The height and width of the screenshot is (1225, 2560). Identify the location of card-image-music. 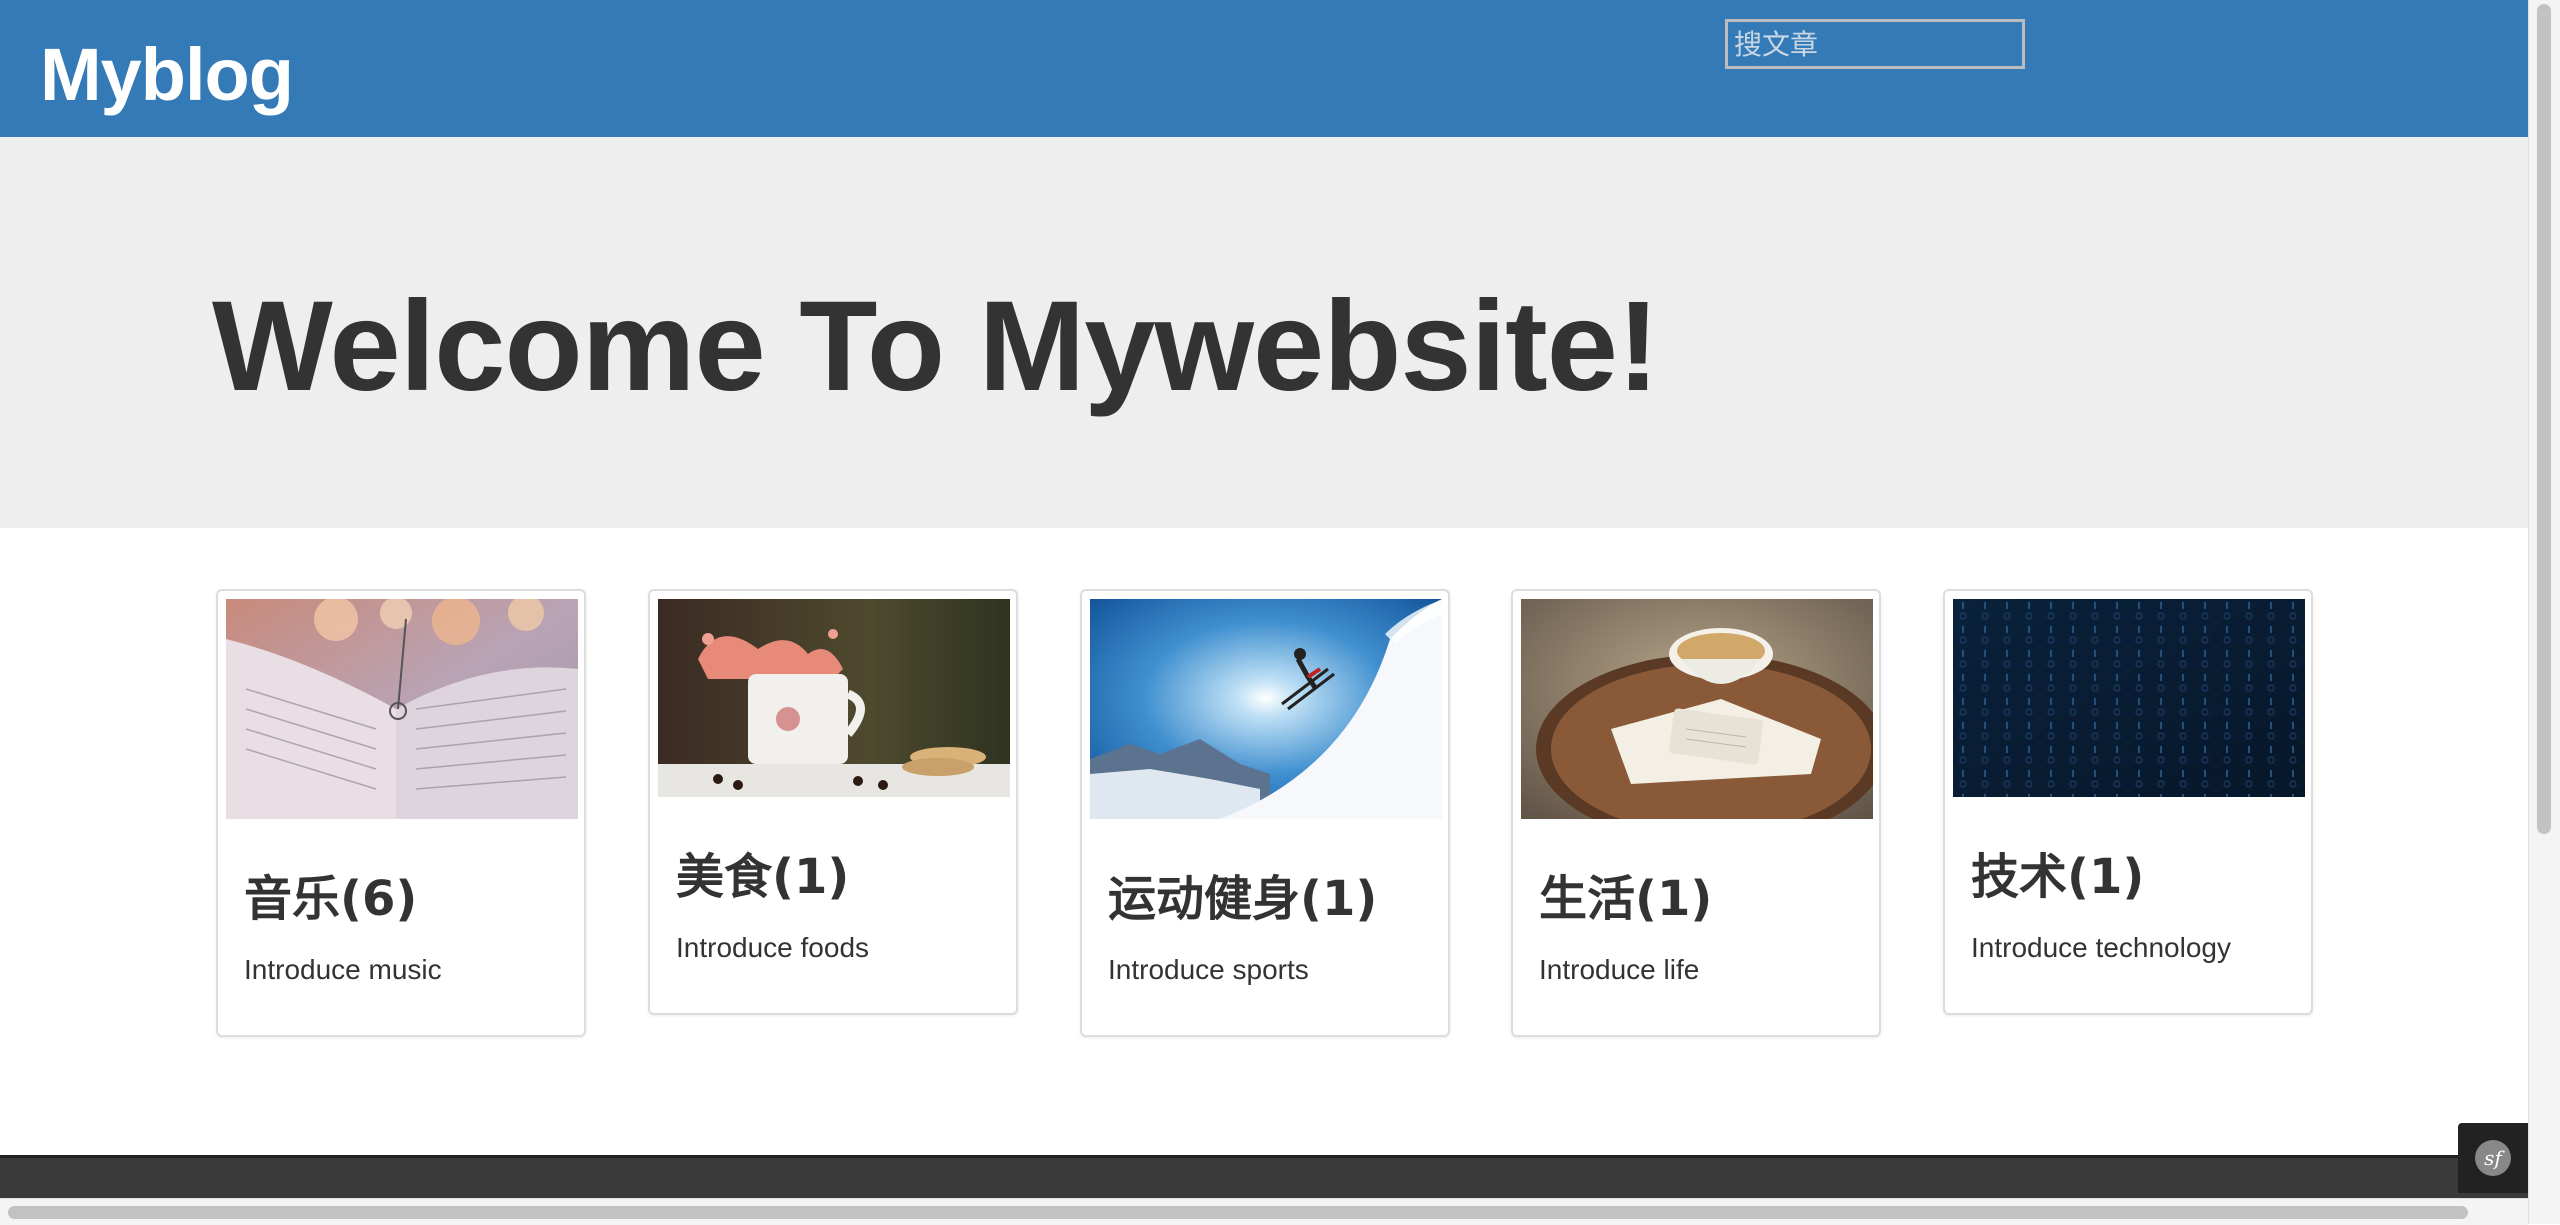
(402, 709).